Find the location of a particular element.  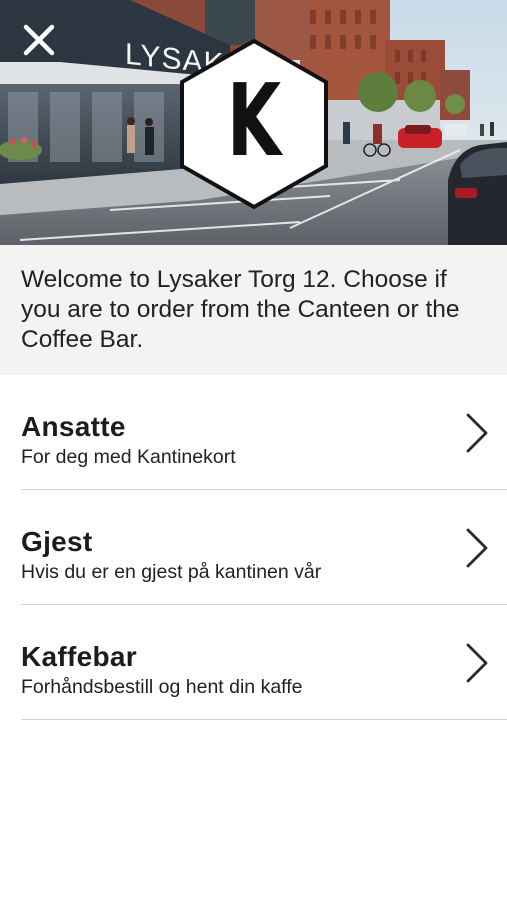

logo: K is located at coordinates (254, 124).